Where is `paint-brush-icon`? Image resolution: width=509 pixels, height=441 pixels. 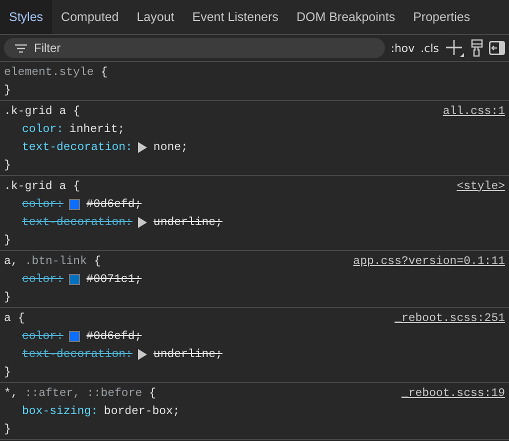
paint-brush-icon is located at coordinates (477, 48).